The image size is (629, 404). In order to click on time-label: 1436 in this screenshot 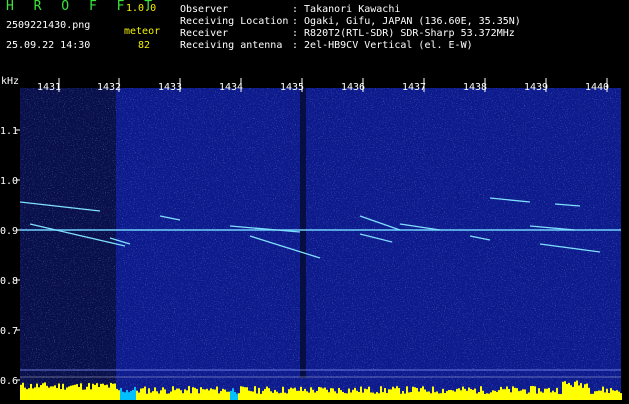, I will do `click(353, 87)`.